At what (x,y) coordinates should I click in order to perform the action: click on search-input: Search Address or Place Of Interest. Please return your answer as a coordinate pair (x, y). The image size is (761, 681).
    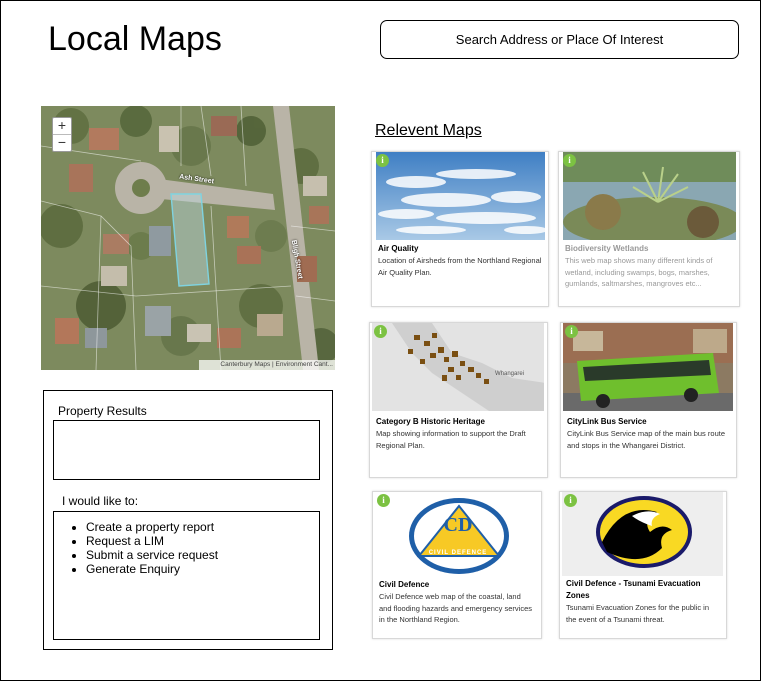
    Looking at the image, I should click on (559, 39).